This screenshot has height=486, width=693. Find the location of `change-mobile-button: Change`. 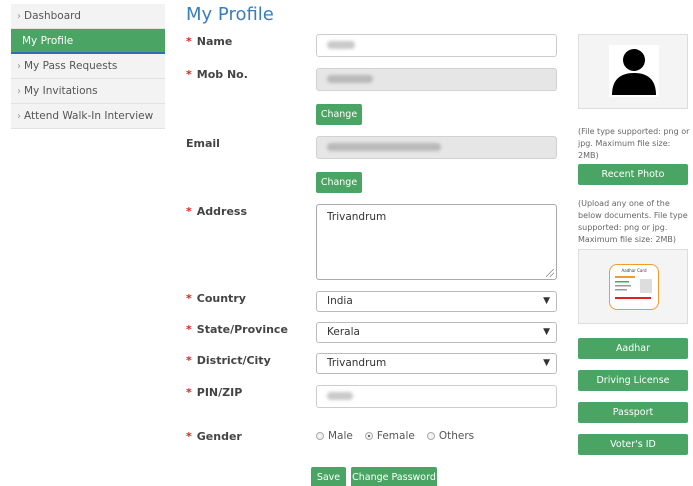

change-mobile-button: Change is located at coordinates (339, 114).